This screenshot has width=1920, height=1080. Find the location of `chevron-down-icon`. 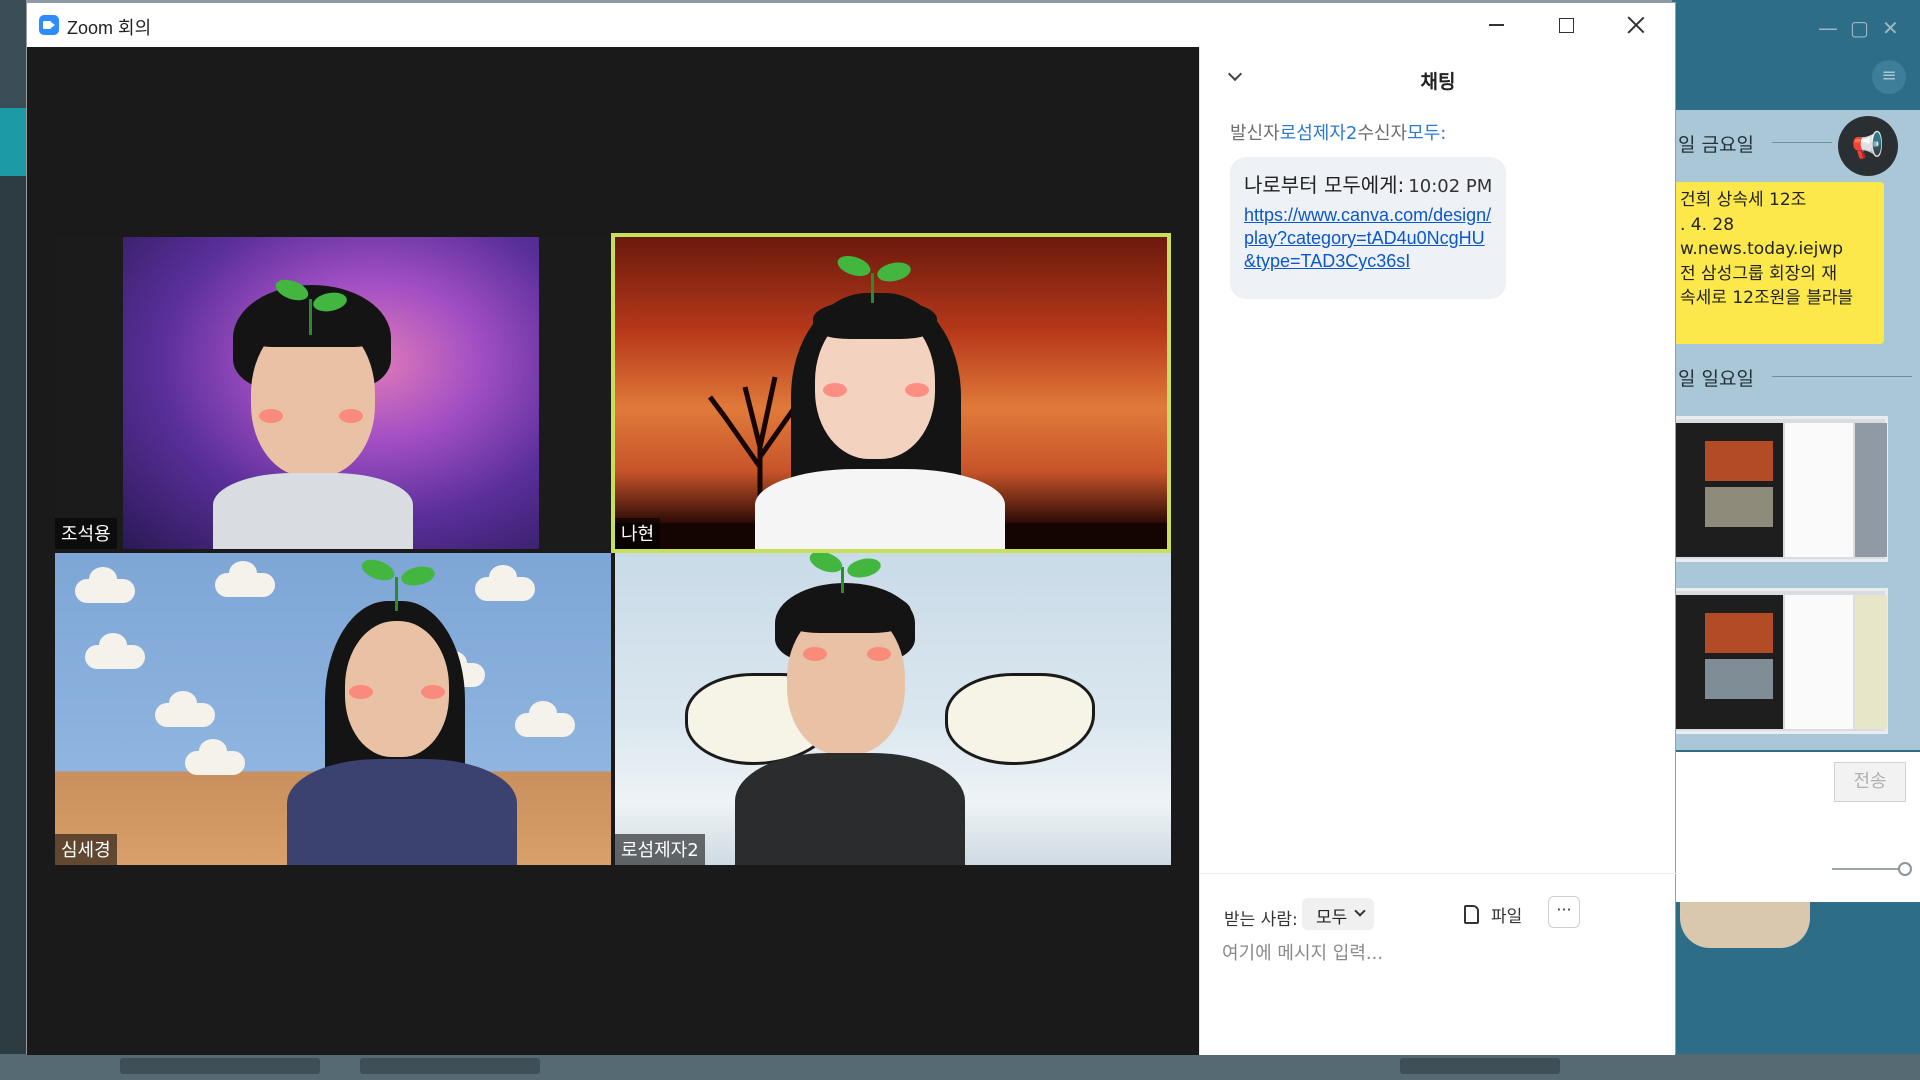

chevron-down-icon is located at coordinates (1360, 911).